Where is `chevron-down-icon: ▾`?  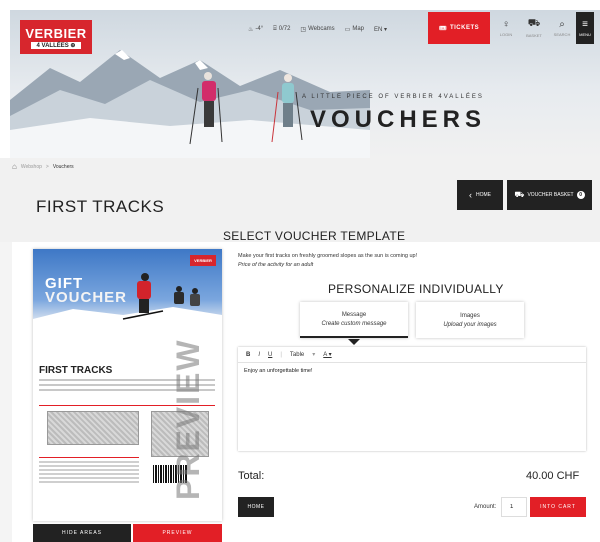 chevron-down-icon: ▾ is located at coordinates (313, 354).